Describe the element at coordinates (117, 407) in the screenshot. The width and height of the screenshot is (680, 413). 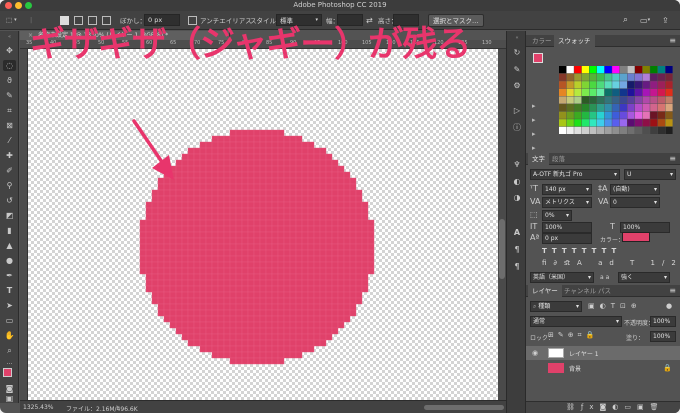
I see `status-menu-icon: ›` at that location.